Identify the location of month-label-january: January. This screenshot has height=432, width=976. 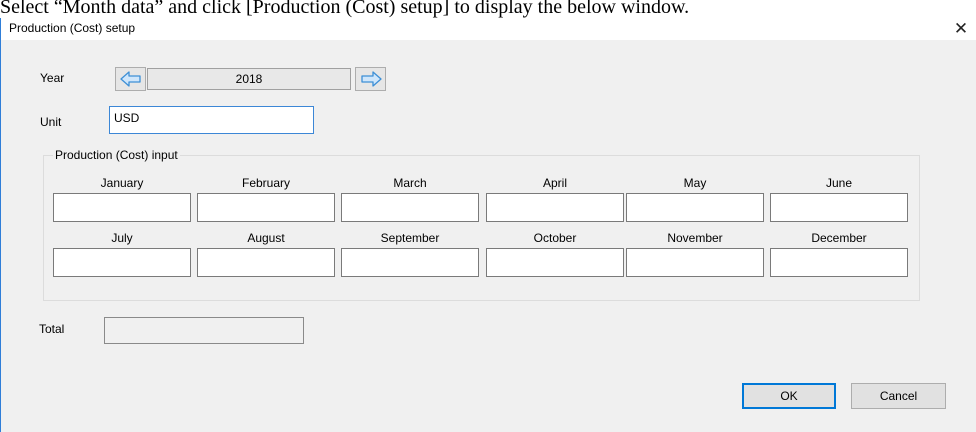
(122, 183).